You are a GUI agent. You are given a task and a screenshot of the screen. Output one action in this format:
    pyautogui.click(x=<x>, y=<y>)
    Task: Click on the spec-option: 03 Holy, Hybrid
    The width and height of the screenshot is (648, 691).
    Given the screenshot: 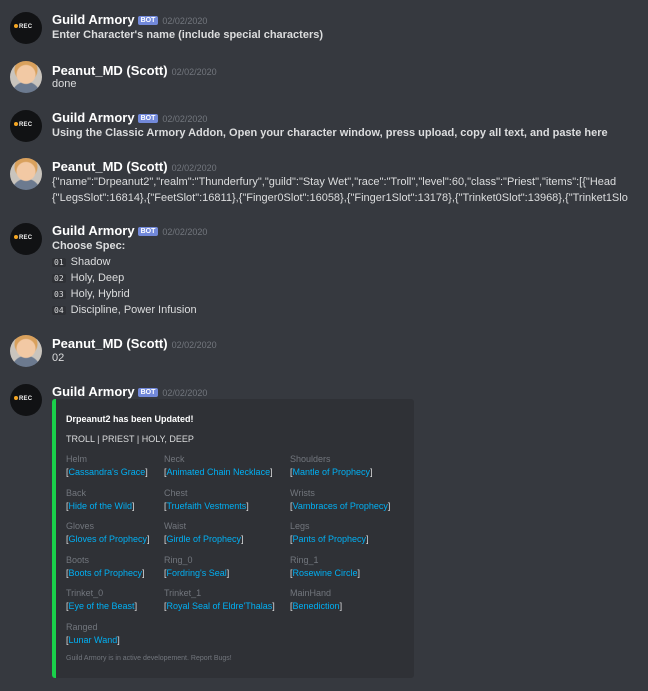 What is the action you would take?
    pyautogui.click(x=91, y=294)
    